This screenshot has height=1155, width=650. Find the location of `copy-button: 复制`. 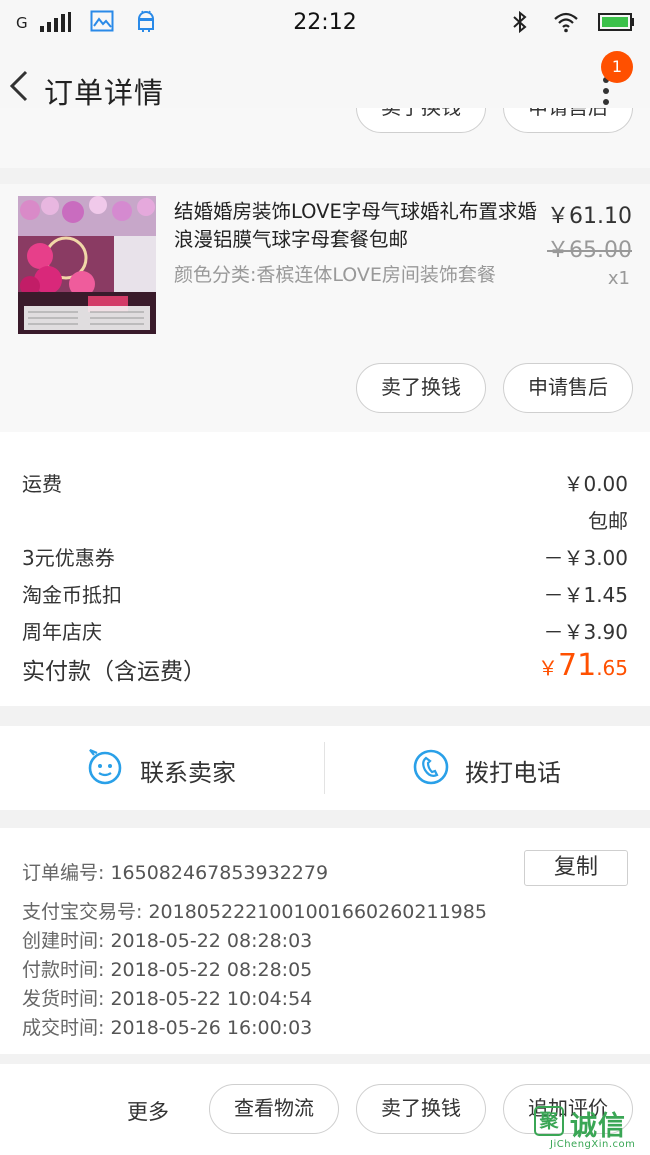

copy-button: 复制 is located at coordinates (576, 868).